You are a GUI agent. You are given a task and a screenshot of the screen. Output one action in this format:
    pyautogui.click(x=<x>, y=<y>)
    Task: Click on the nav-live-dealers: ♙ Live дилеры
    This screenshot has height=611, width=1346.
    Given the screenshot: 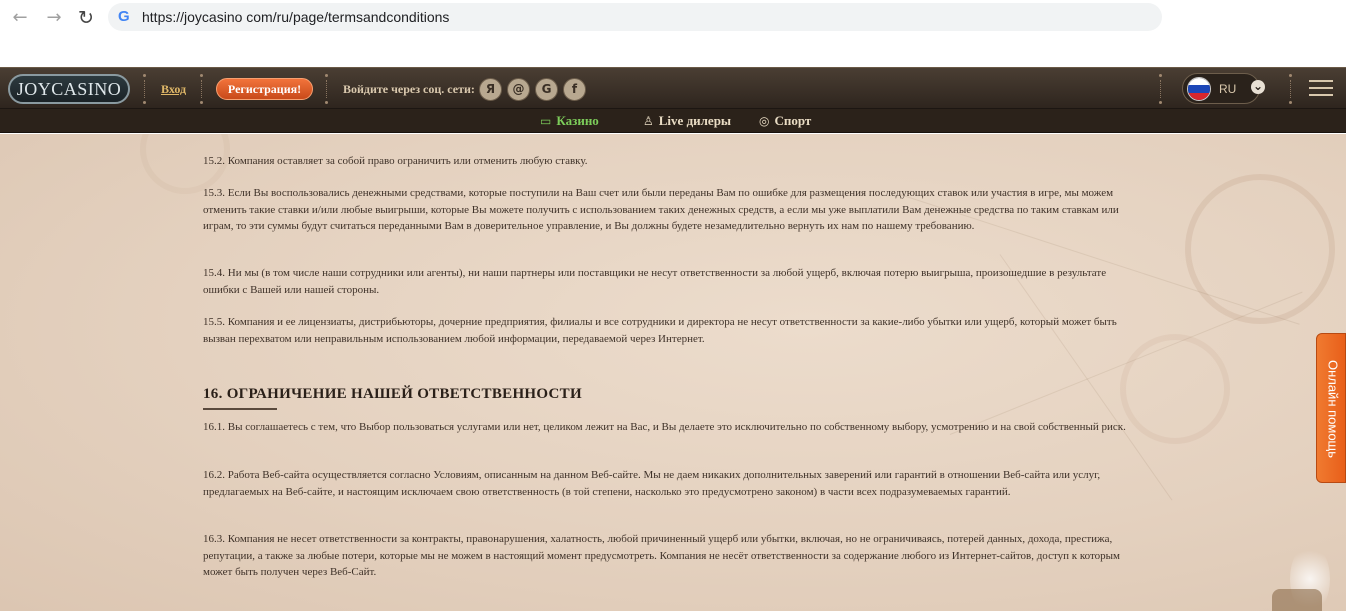 What is the action you would take?
    pyautogui.click(x=687, y=121)
    